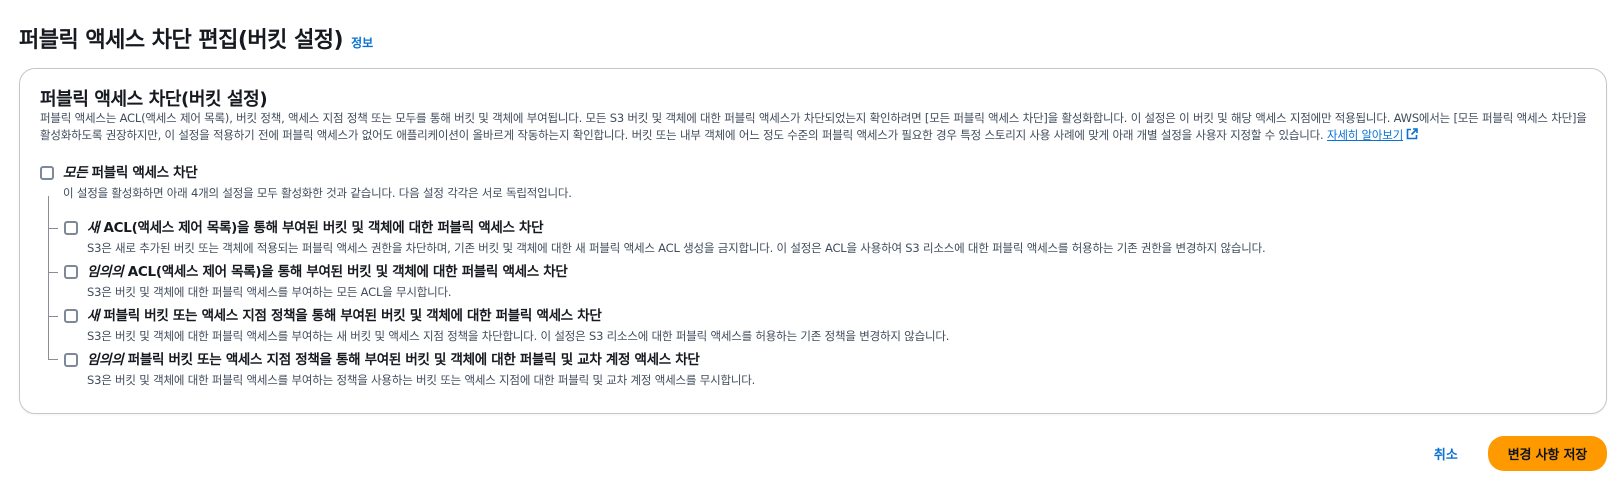  Describe the element at coordinates (362, 42) in the screenshot. I see `info-link: 정보` at that location.